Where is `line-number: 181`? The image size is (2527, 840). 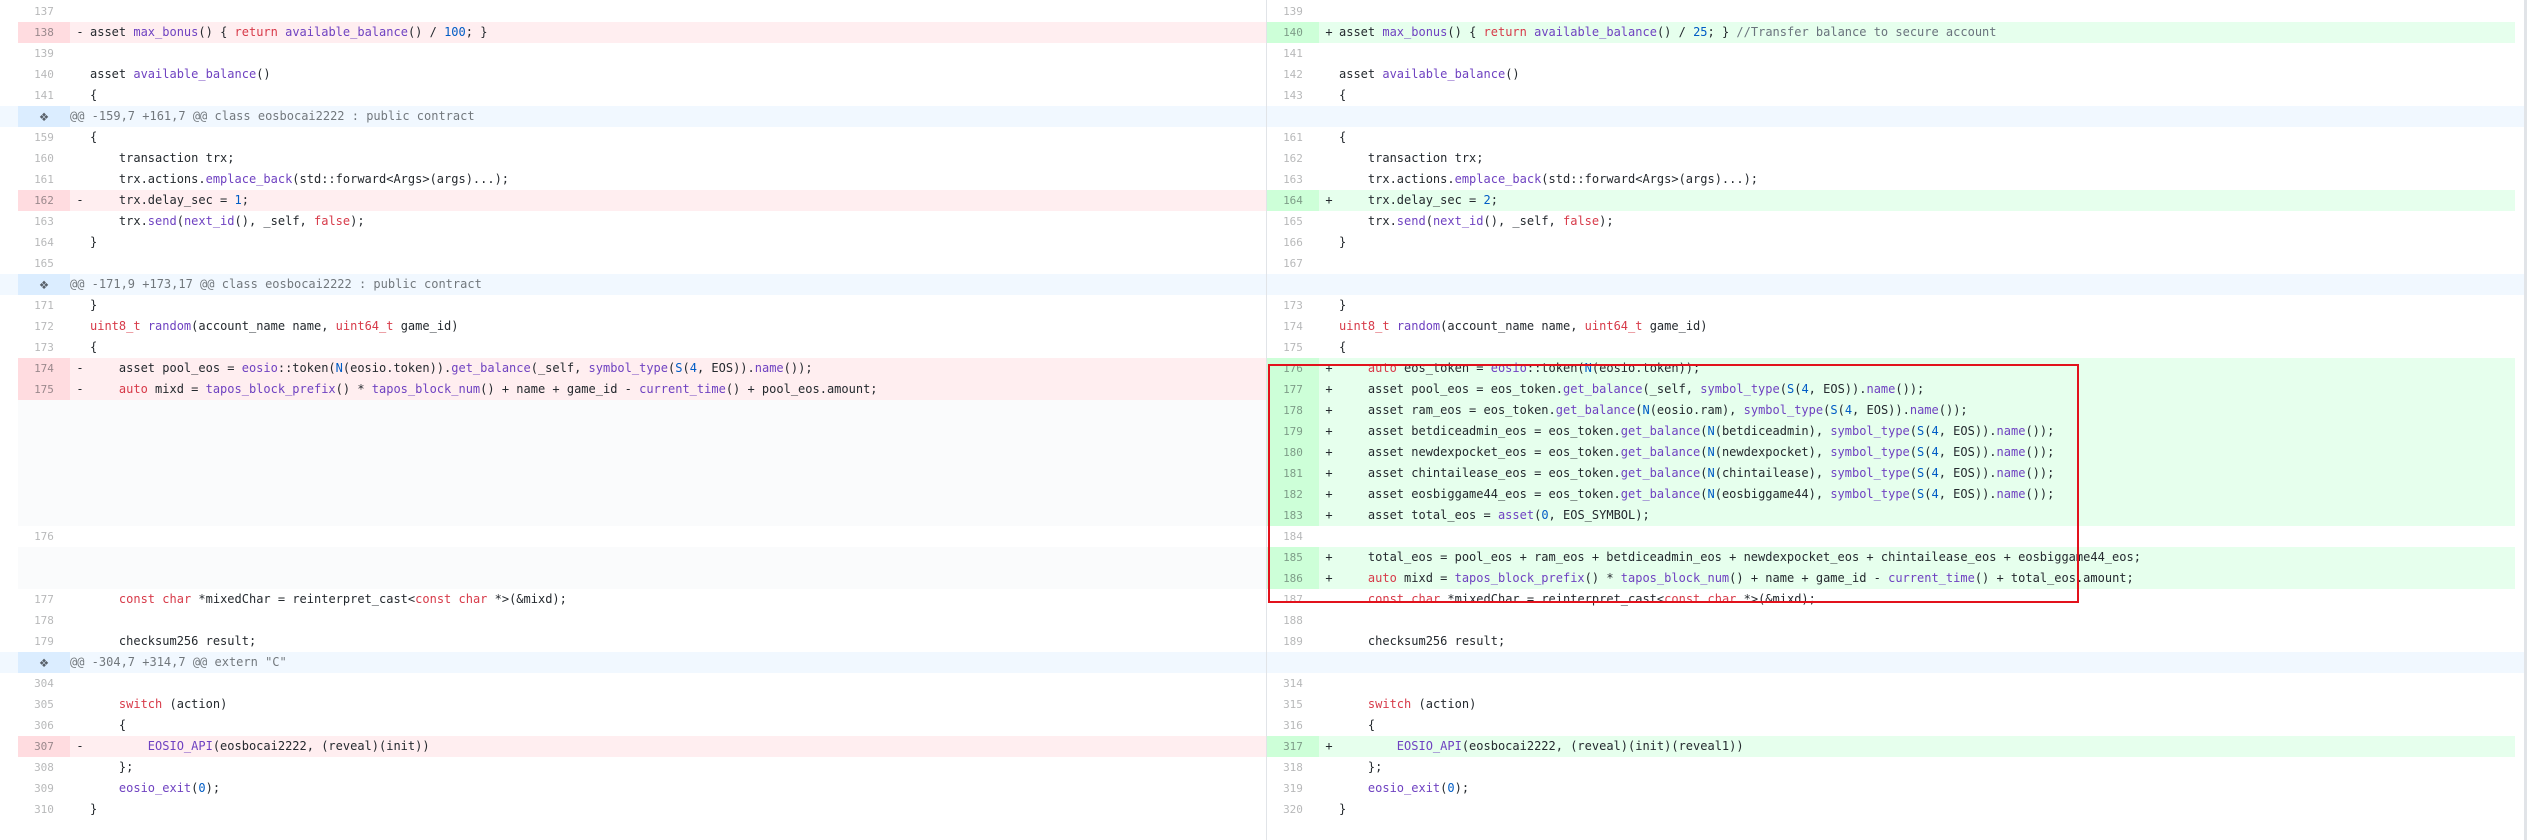
line-number: 181 is located at coordinates (1293, 473).